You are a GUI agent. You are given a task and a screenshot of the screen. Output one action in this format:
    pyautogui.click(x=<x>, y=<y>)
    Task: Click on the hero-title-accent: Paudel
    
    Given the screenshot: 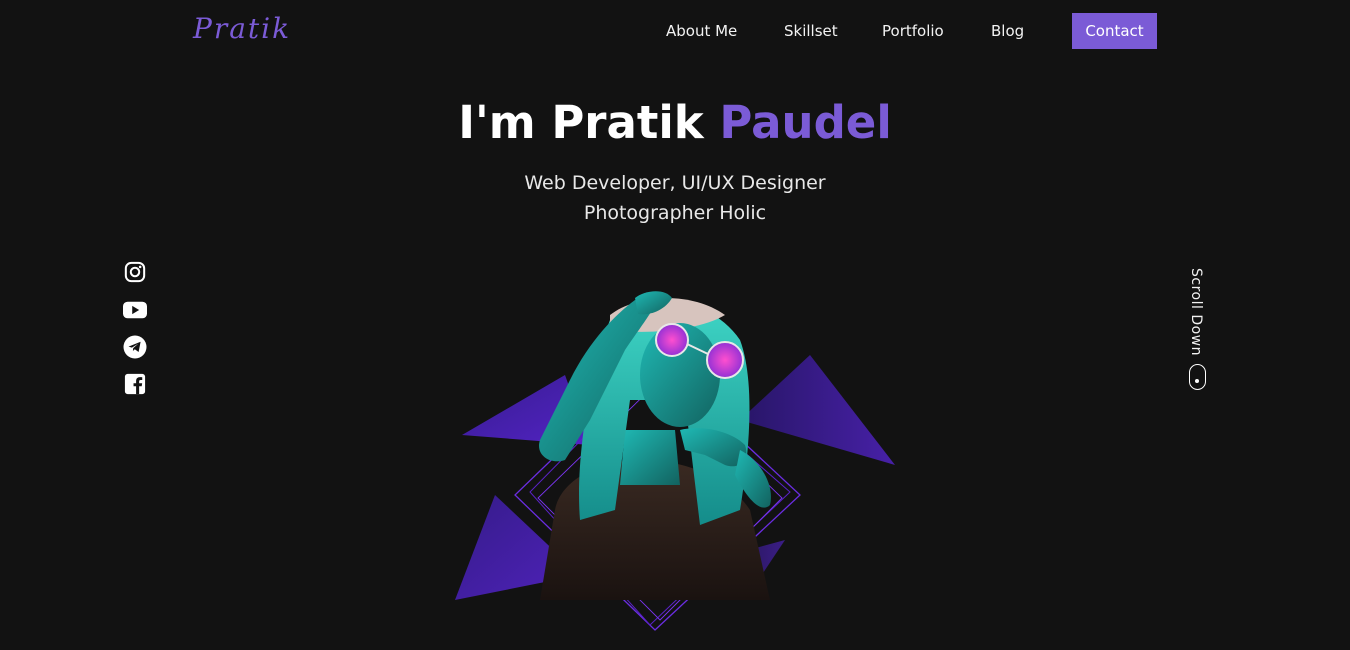 What is the action you would take?
    pyautogui.click(x=805, y=122)
    